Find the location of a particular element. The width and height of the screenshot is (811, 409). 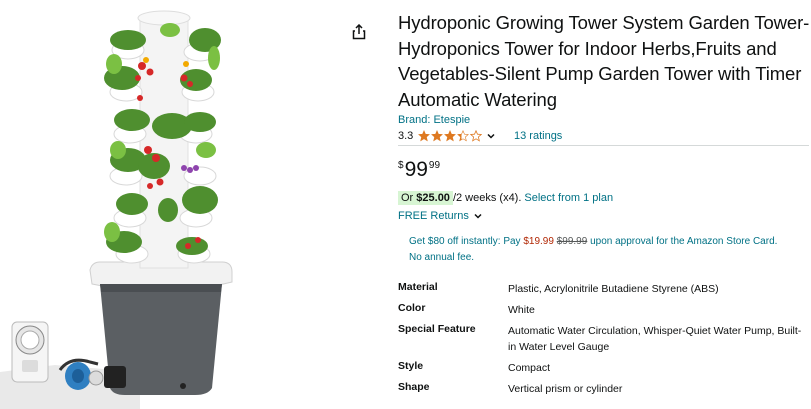

plan-terms: /2 weeks (x4). is located at coordinates (487, 197).